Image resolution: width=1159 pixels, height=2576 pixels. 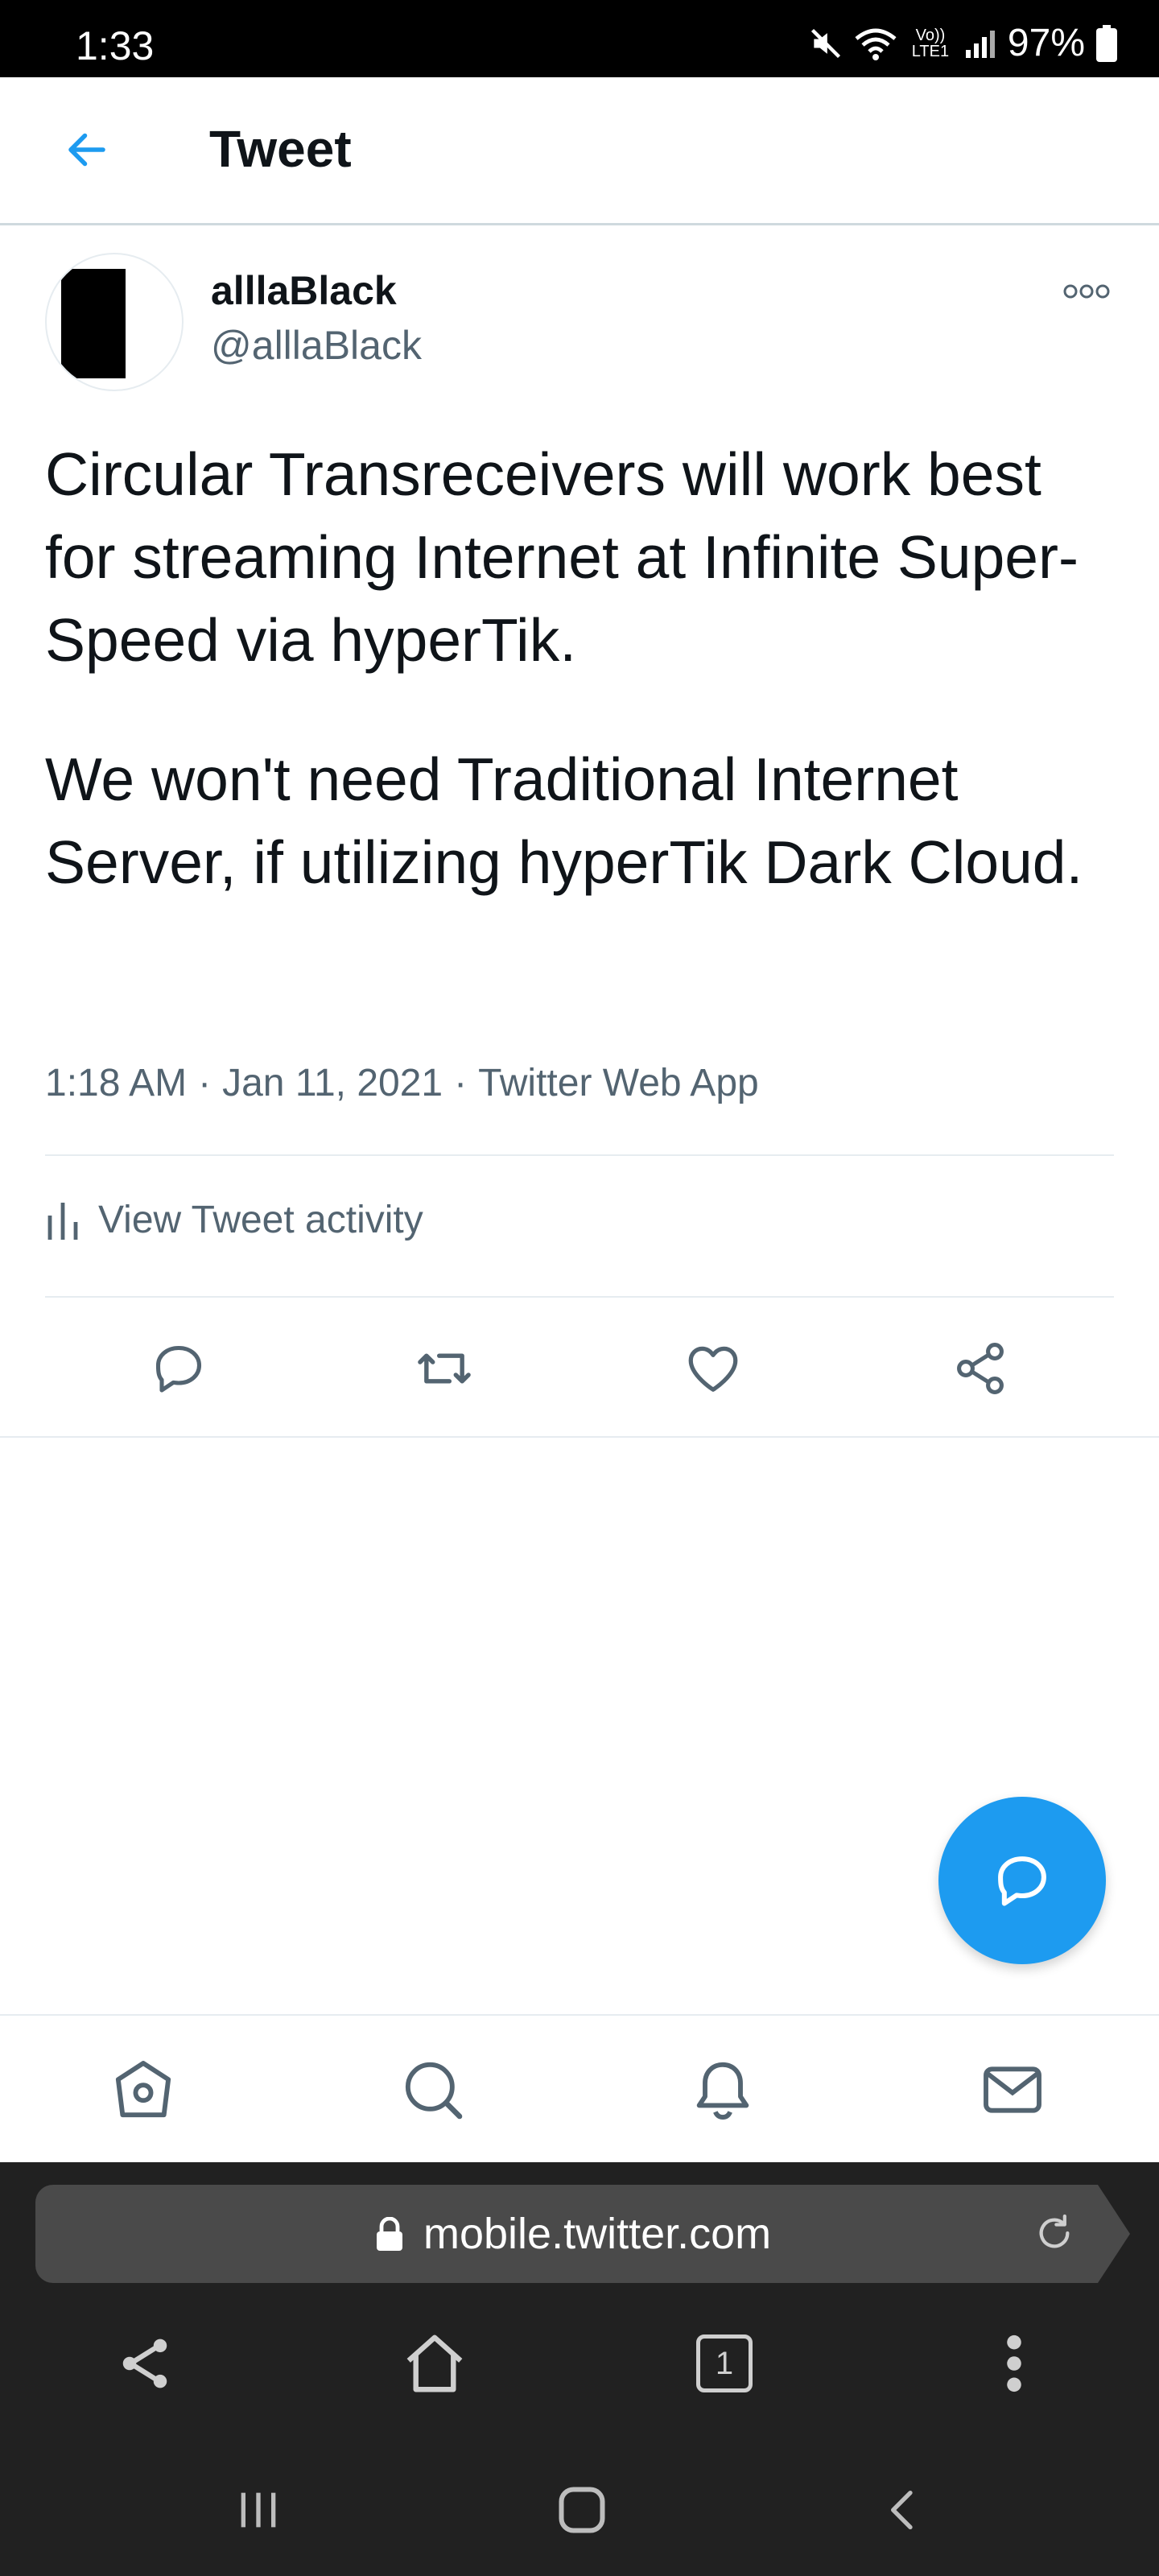 What do you see at coordinates (114, 322) in the screenshot?
I see `avatar` at bounding box center [114, 322].